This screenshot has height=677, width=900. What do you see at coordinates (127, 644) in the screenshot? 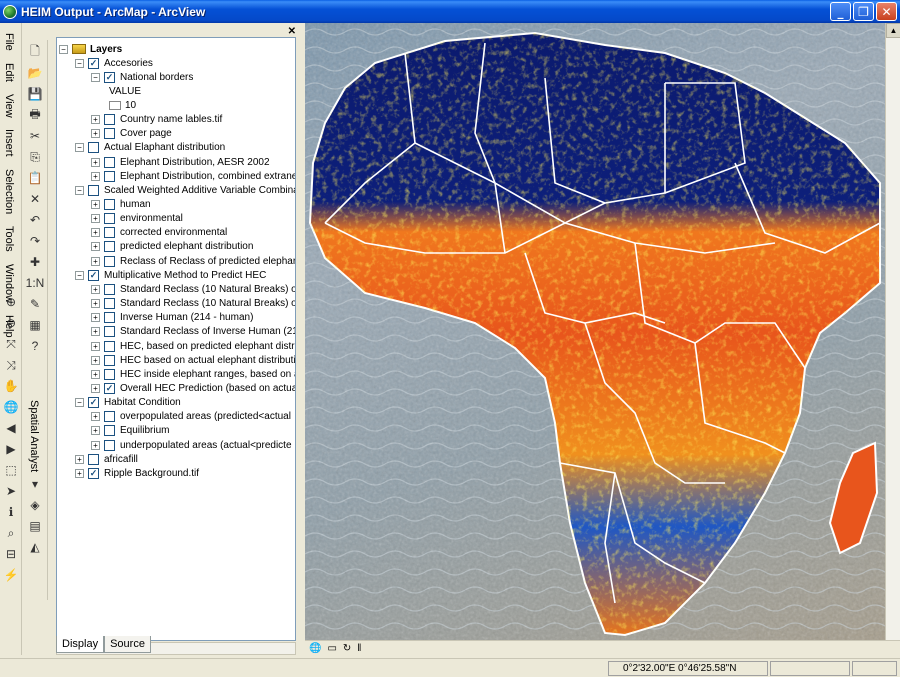
I see `tab-source: Source` at bounding box center [127, 644].